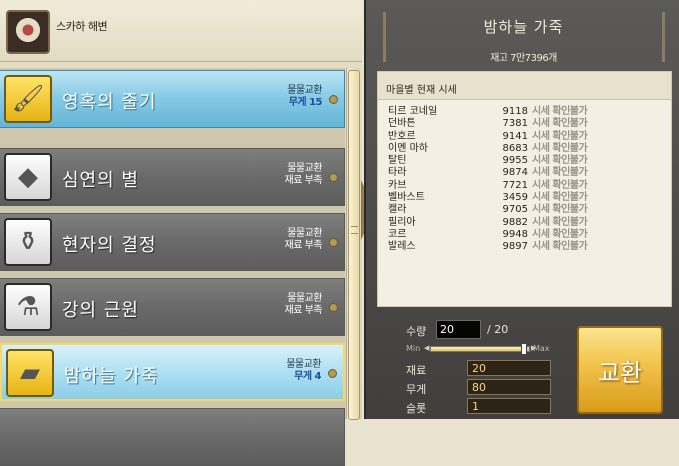  Describe the element at coordinates (515, 222) in the screenshot. I see `town-price: 9882` at that location.